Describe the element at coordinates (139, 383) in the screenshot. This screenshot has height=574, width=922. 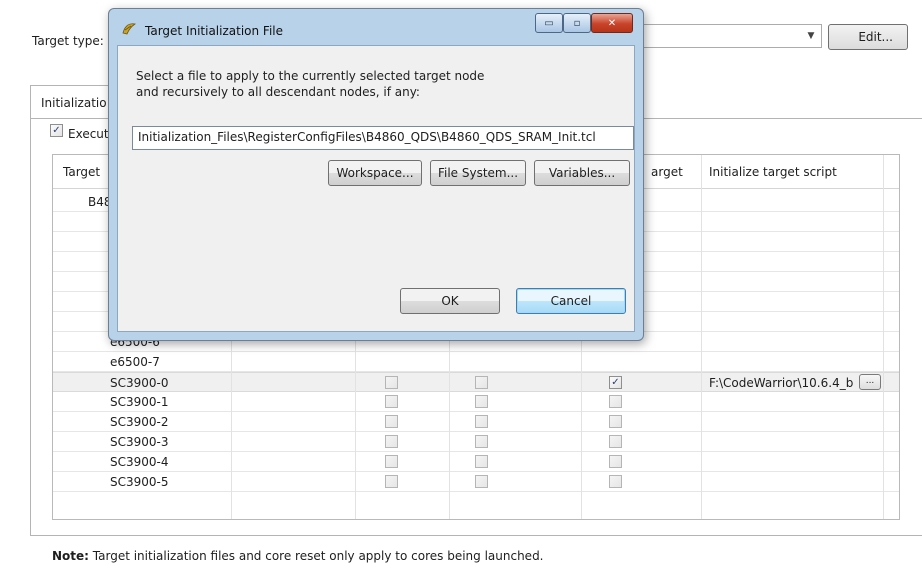
I see `core-name: SC3900-0` at that location.